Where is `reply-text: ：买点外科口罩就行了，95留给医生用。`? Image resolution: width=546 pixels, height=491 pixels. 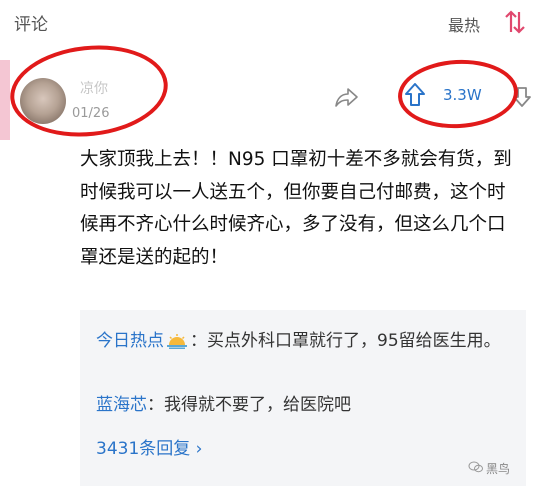
reply-text: ：买点外科口罩就行了，95留给医生用。 is located at coordinates (345, 341).